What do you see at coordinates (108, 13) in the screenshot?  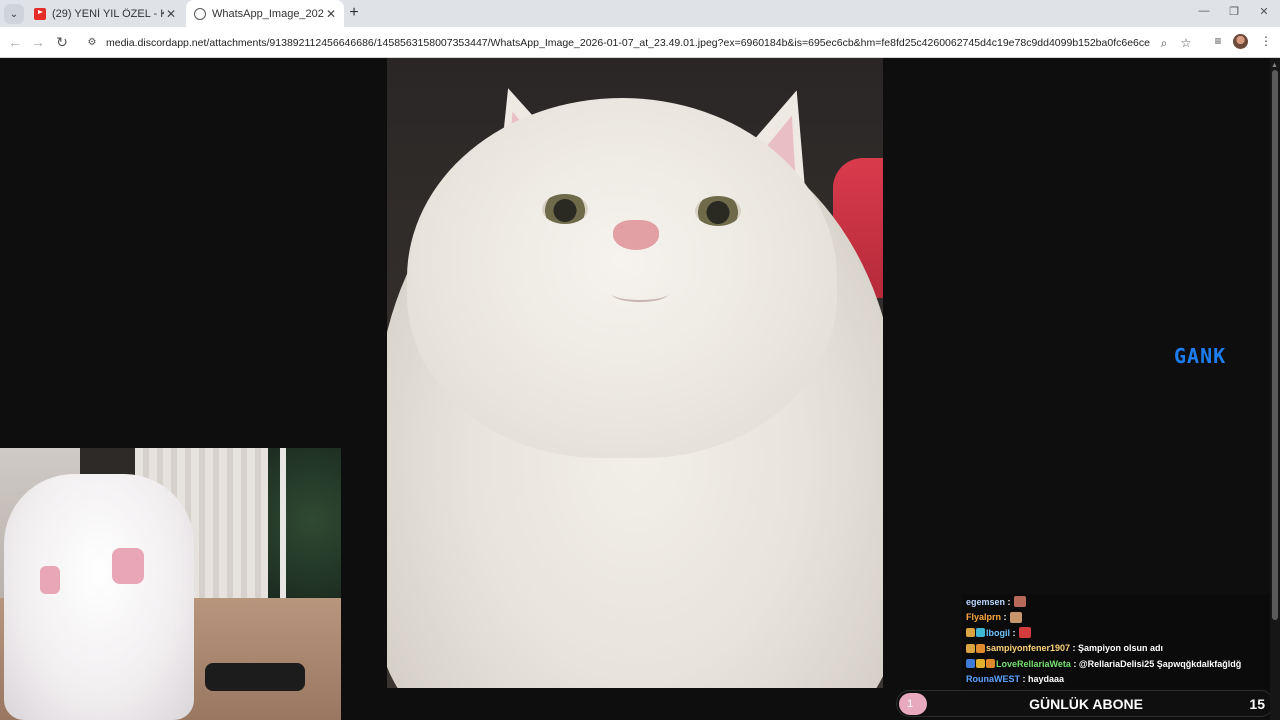 I see `tab-title: (29) YENİ YIL ÖZEL - KİCK WRAP` at bounding box center [108, 13].